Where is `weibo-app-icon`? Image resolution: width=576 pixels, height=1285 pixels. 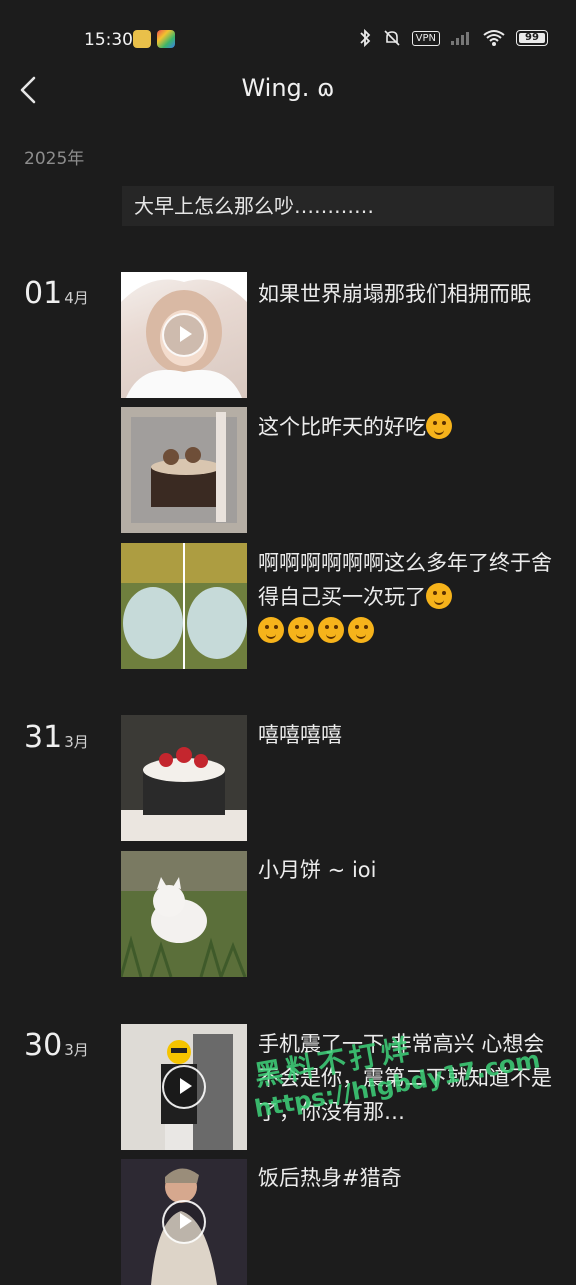 weibo-app-icon is located at coordinates (142, 39).